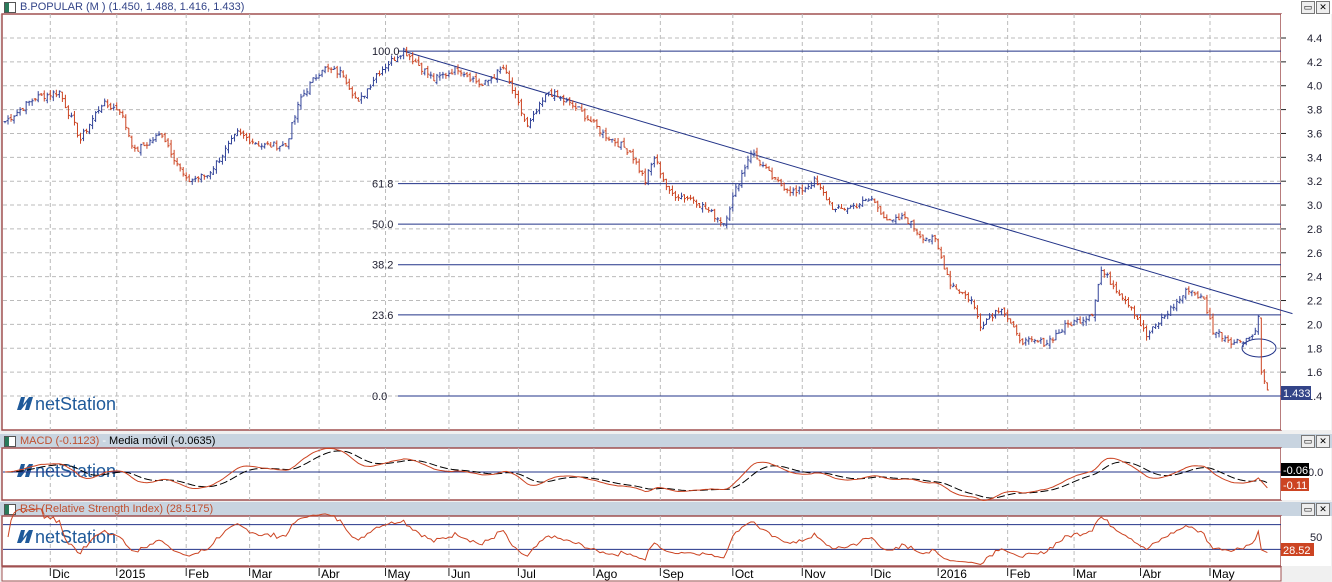  I want to click on y-tick-label: 1.6, so click(1314, 373).